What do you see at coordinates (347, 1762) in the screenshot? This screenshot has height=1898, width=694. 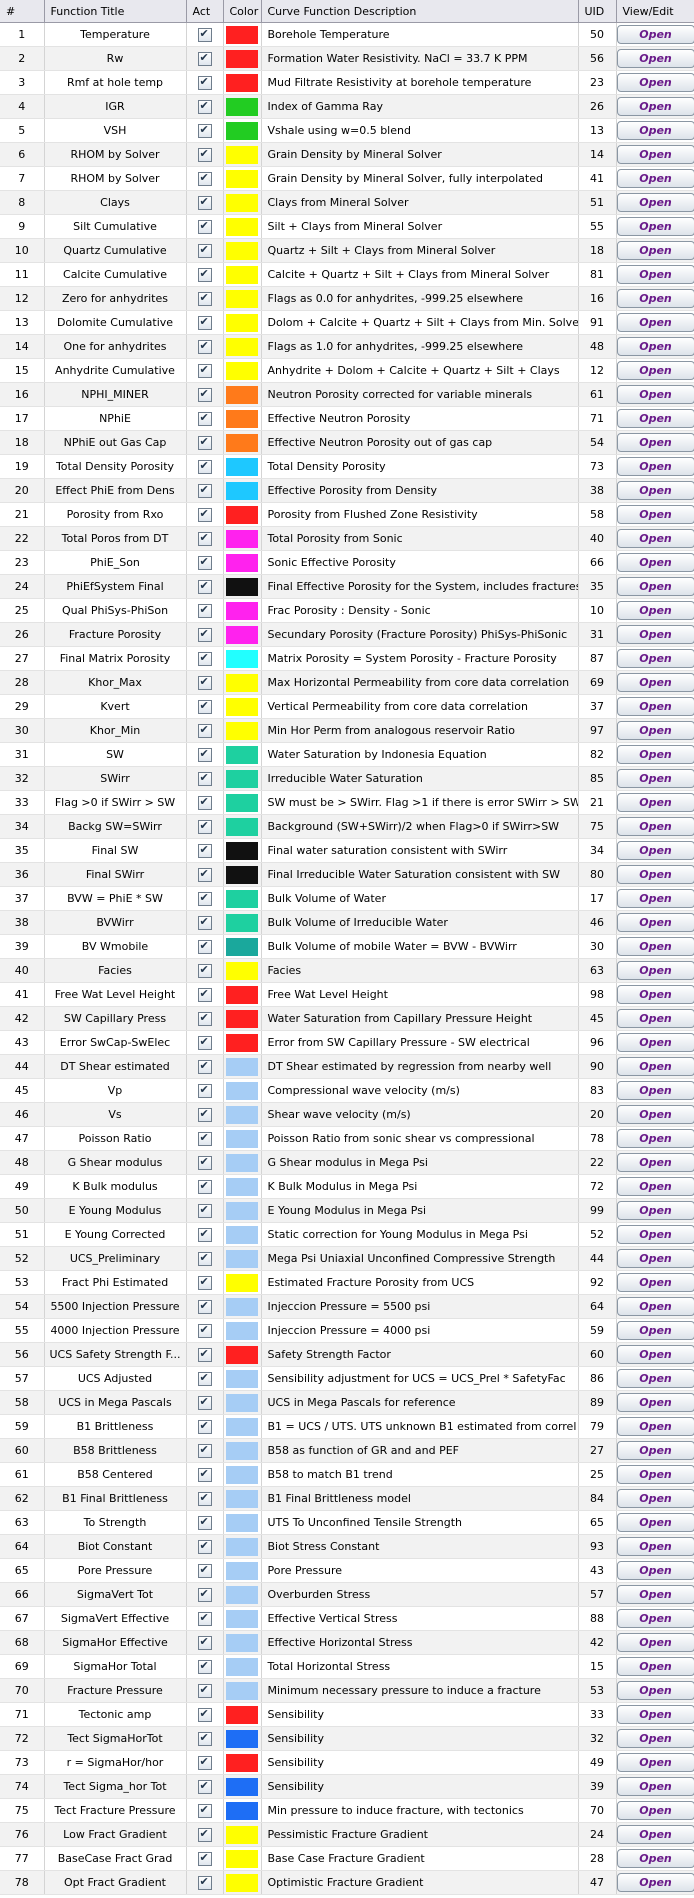 I see `table-row: 73r = SigmaHor/hor Sensibility49Open` at bounding box center [347, 1762].